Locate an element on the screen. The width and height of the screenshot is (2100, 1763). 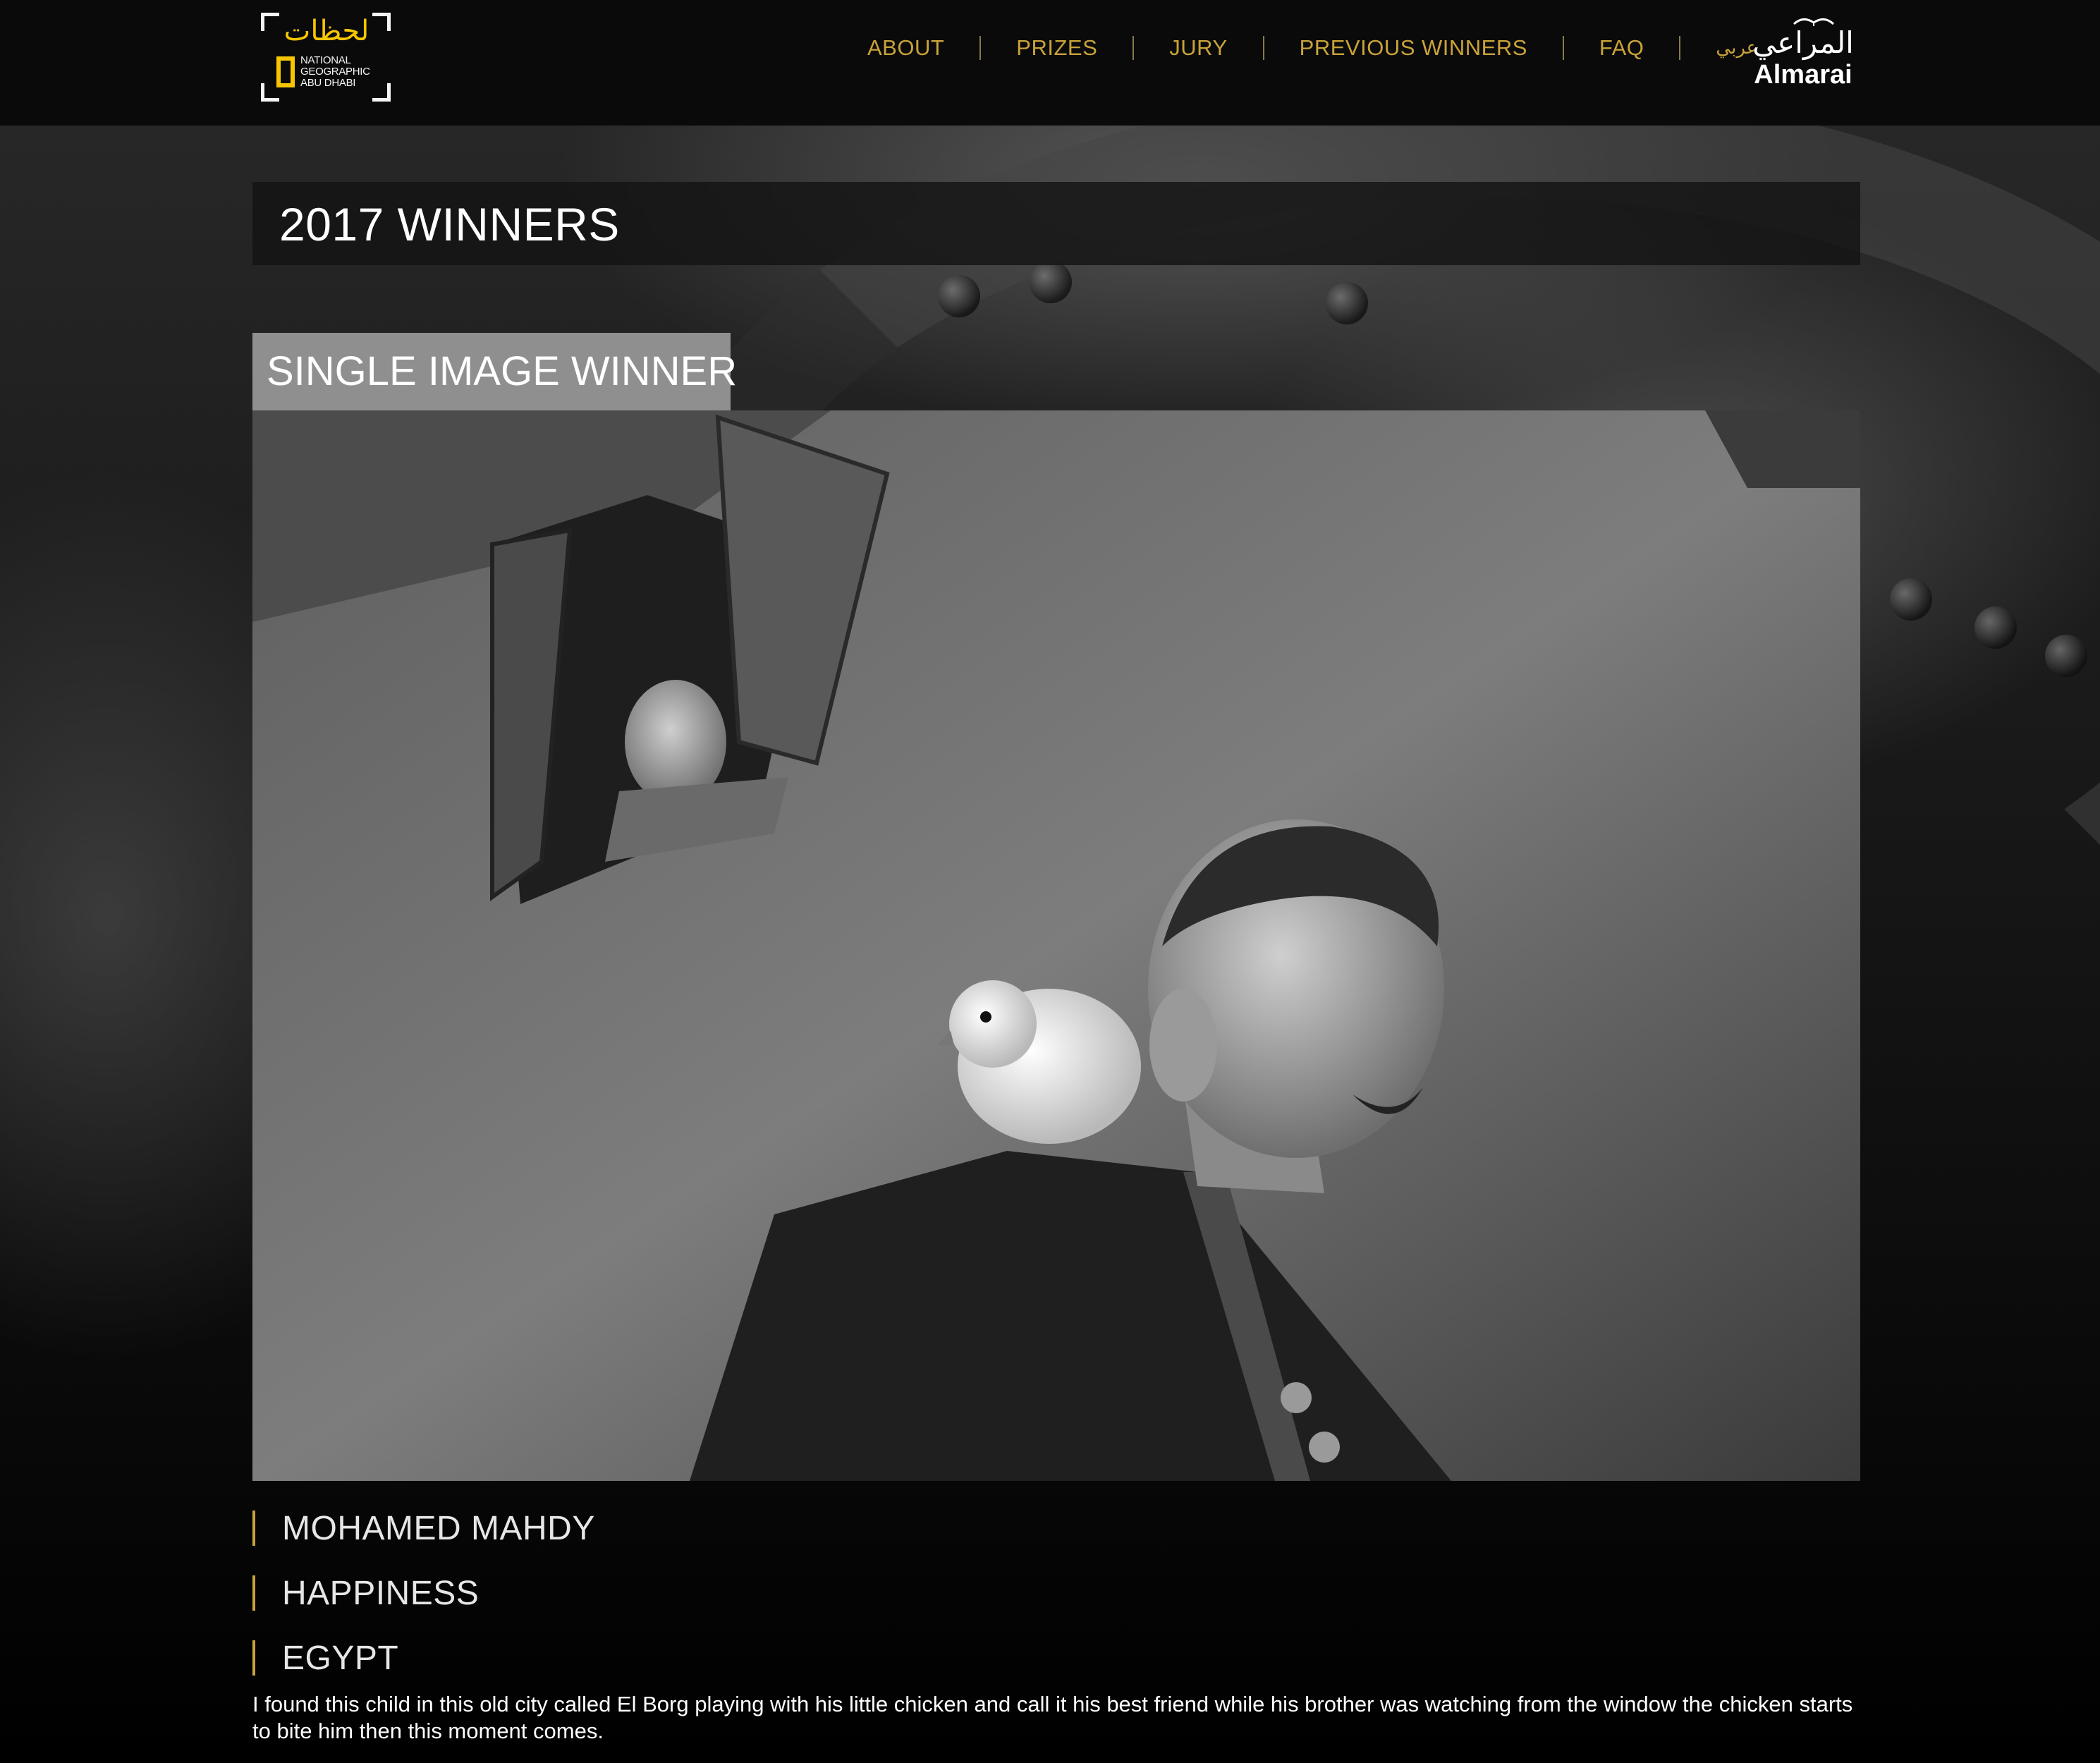
logo-brand-text: NATIONAL GEOGRAPHIC ABU DHABI is located at coordinates (342, 72).